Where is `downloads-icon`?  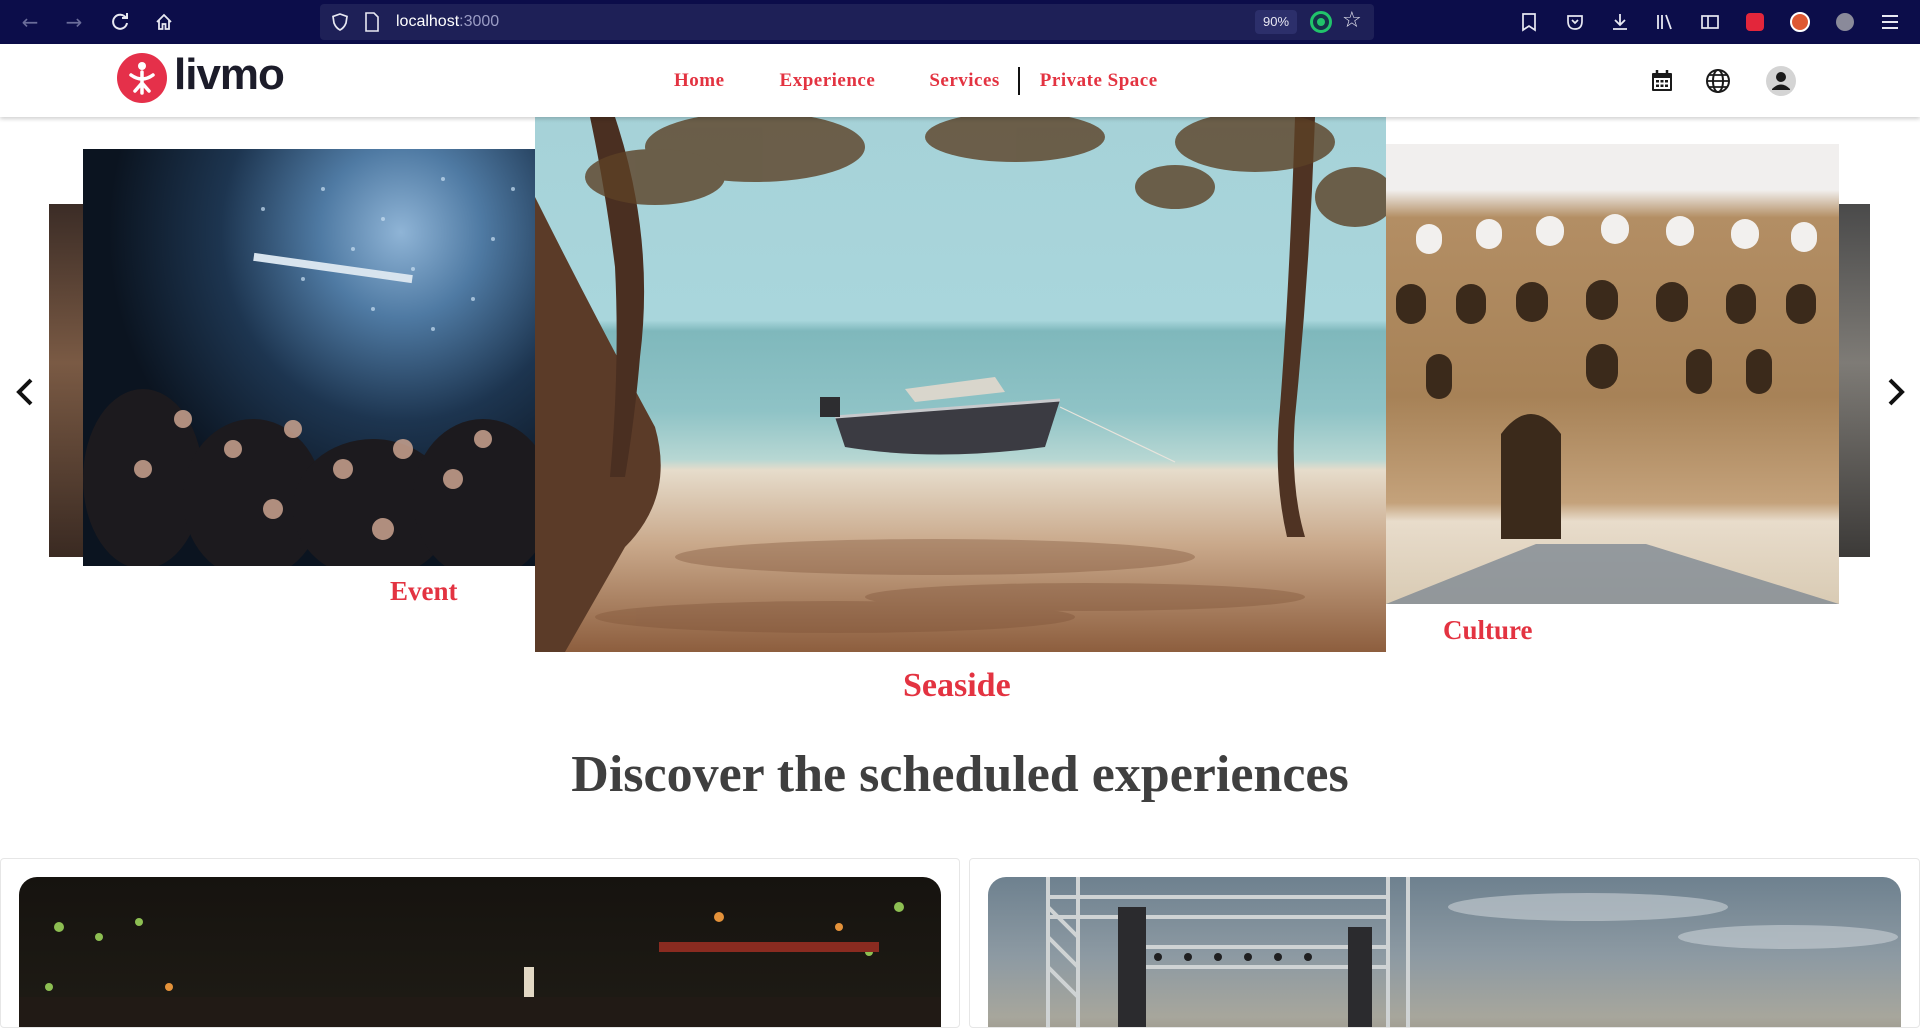
downloads-icon is located at coordinates (1620, 22).